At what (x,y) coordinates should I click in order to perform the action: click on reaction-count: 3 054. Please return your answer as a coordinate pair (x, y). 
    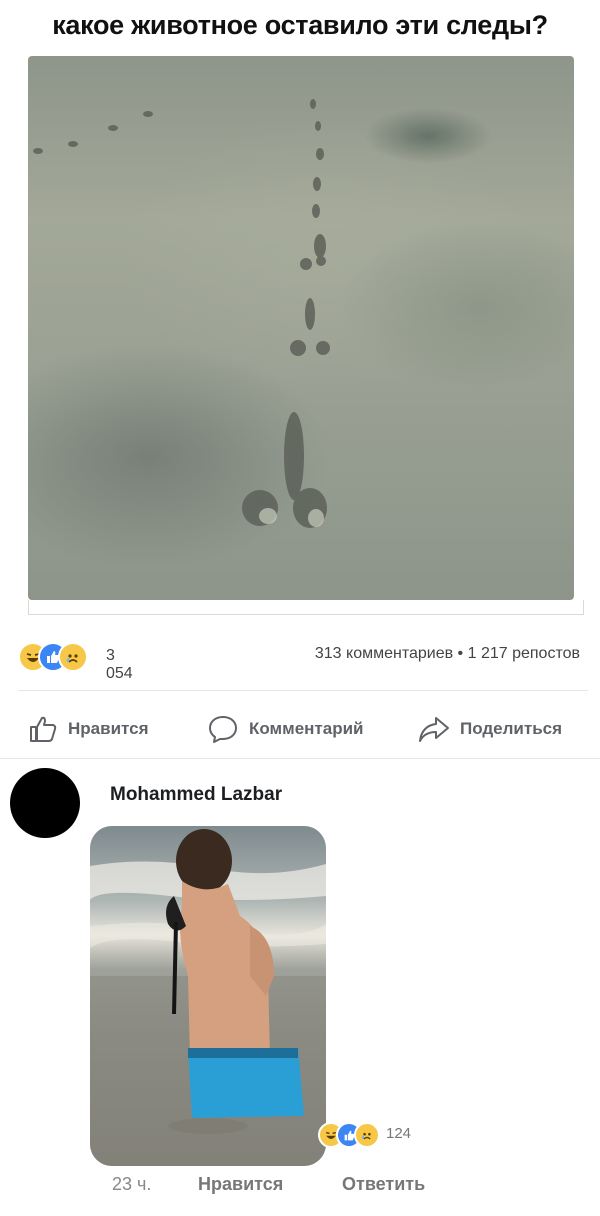
    Looking at the image, I should click on (119, 665).